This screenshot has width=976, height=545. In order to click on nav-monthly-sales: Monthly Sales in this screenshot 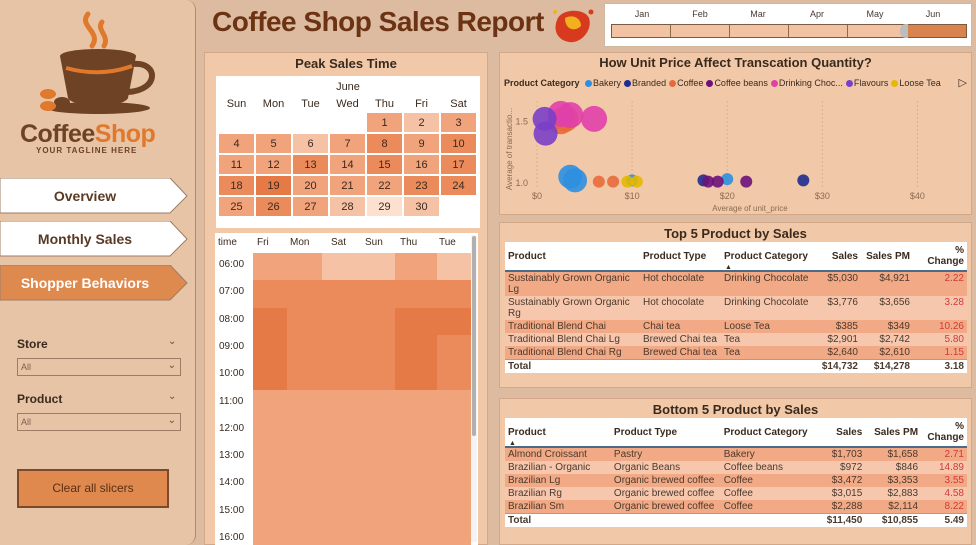, I will do `click(94, 239)`.